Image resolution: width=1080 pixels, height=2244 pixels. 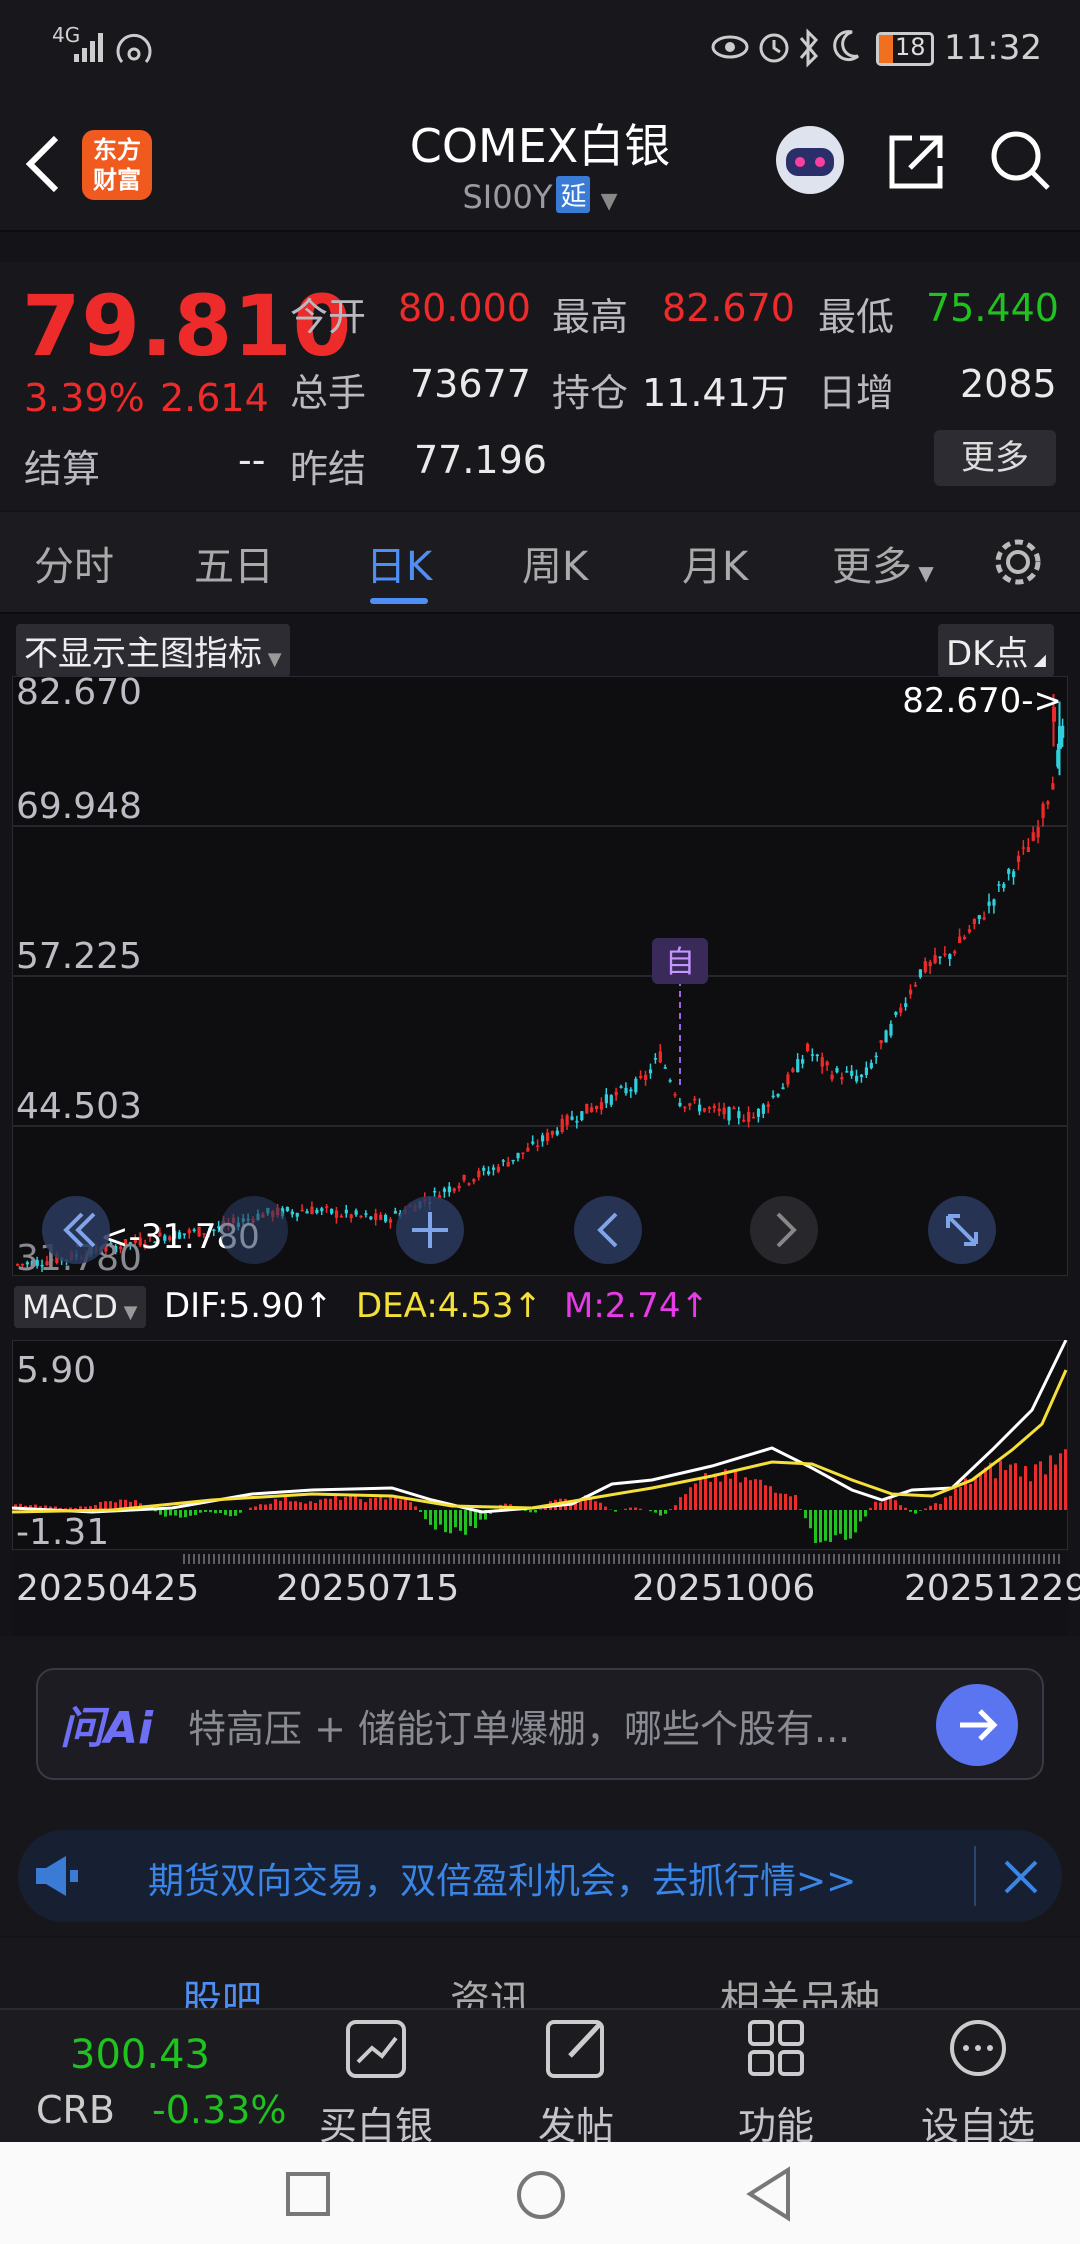 What do you see at coordinates (810, 160) in the screenshot?
I see `robot-assistant-icon` at bounding box center [810, 160].